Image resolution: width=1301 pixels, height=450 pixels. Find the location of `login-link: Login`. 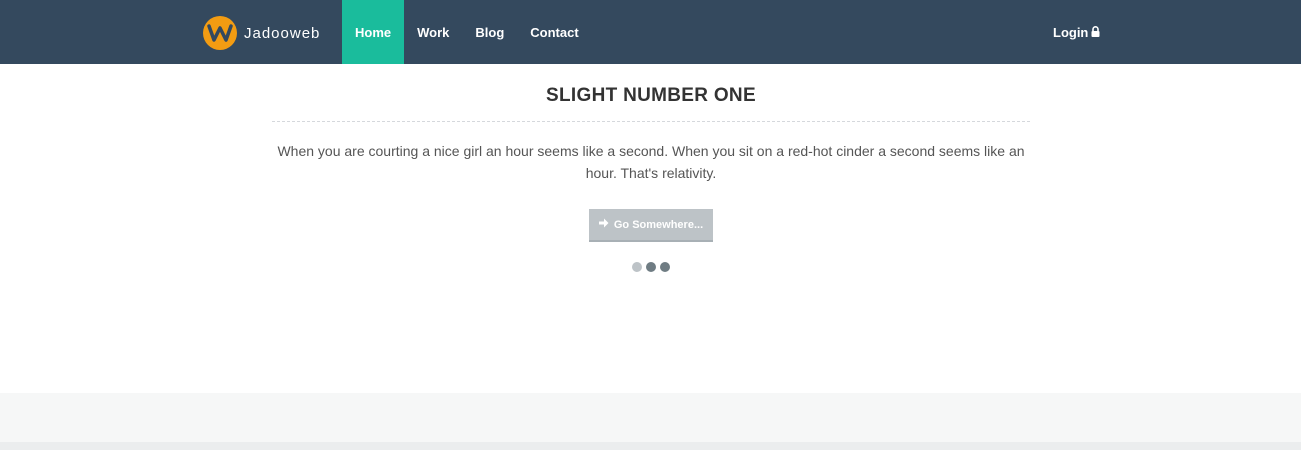

login-link: Login is located at coordinates (1076, 32).